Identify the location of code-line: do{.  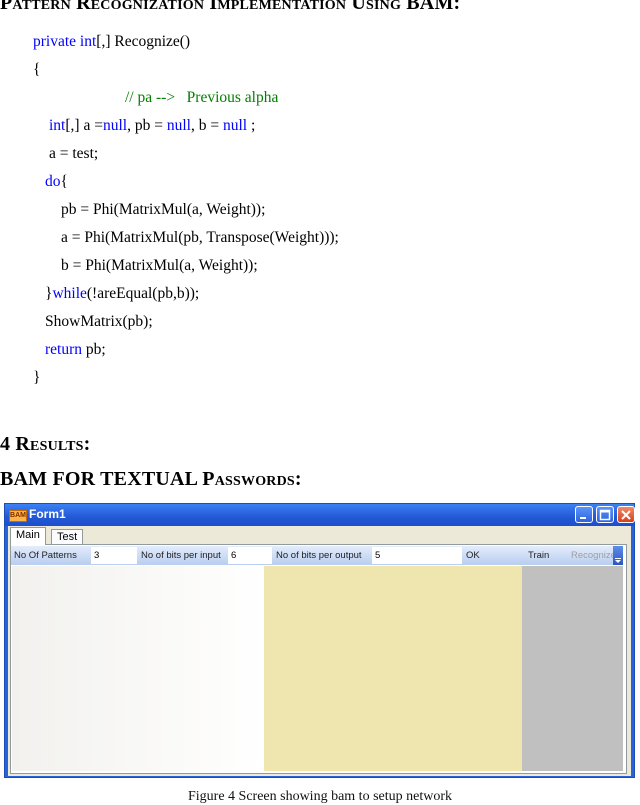
(56, 182).